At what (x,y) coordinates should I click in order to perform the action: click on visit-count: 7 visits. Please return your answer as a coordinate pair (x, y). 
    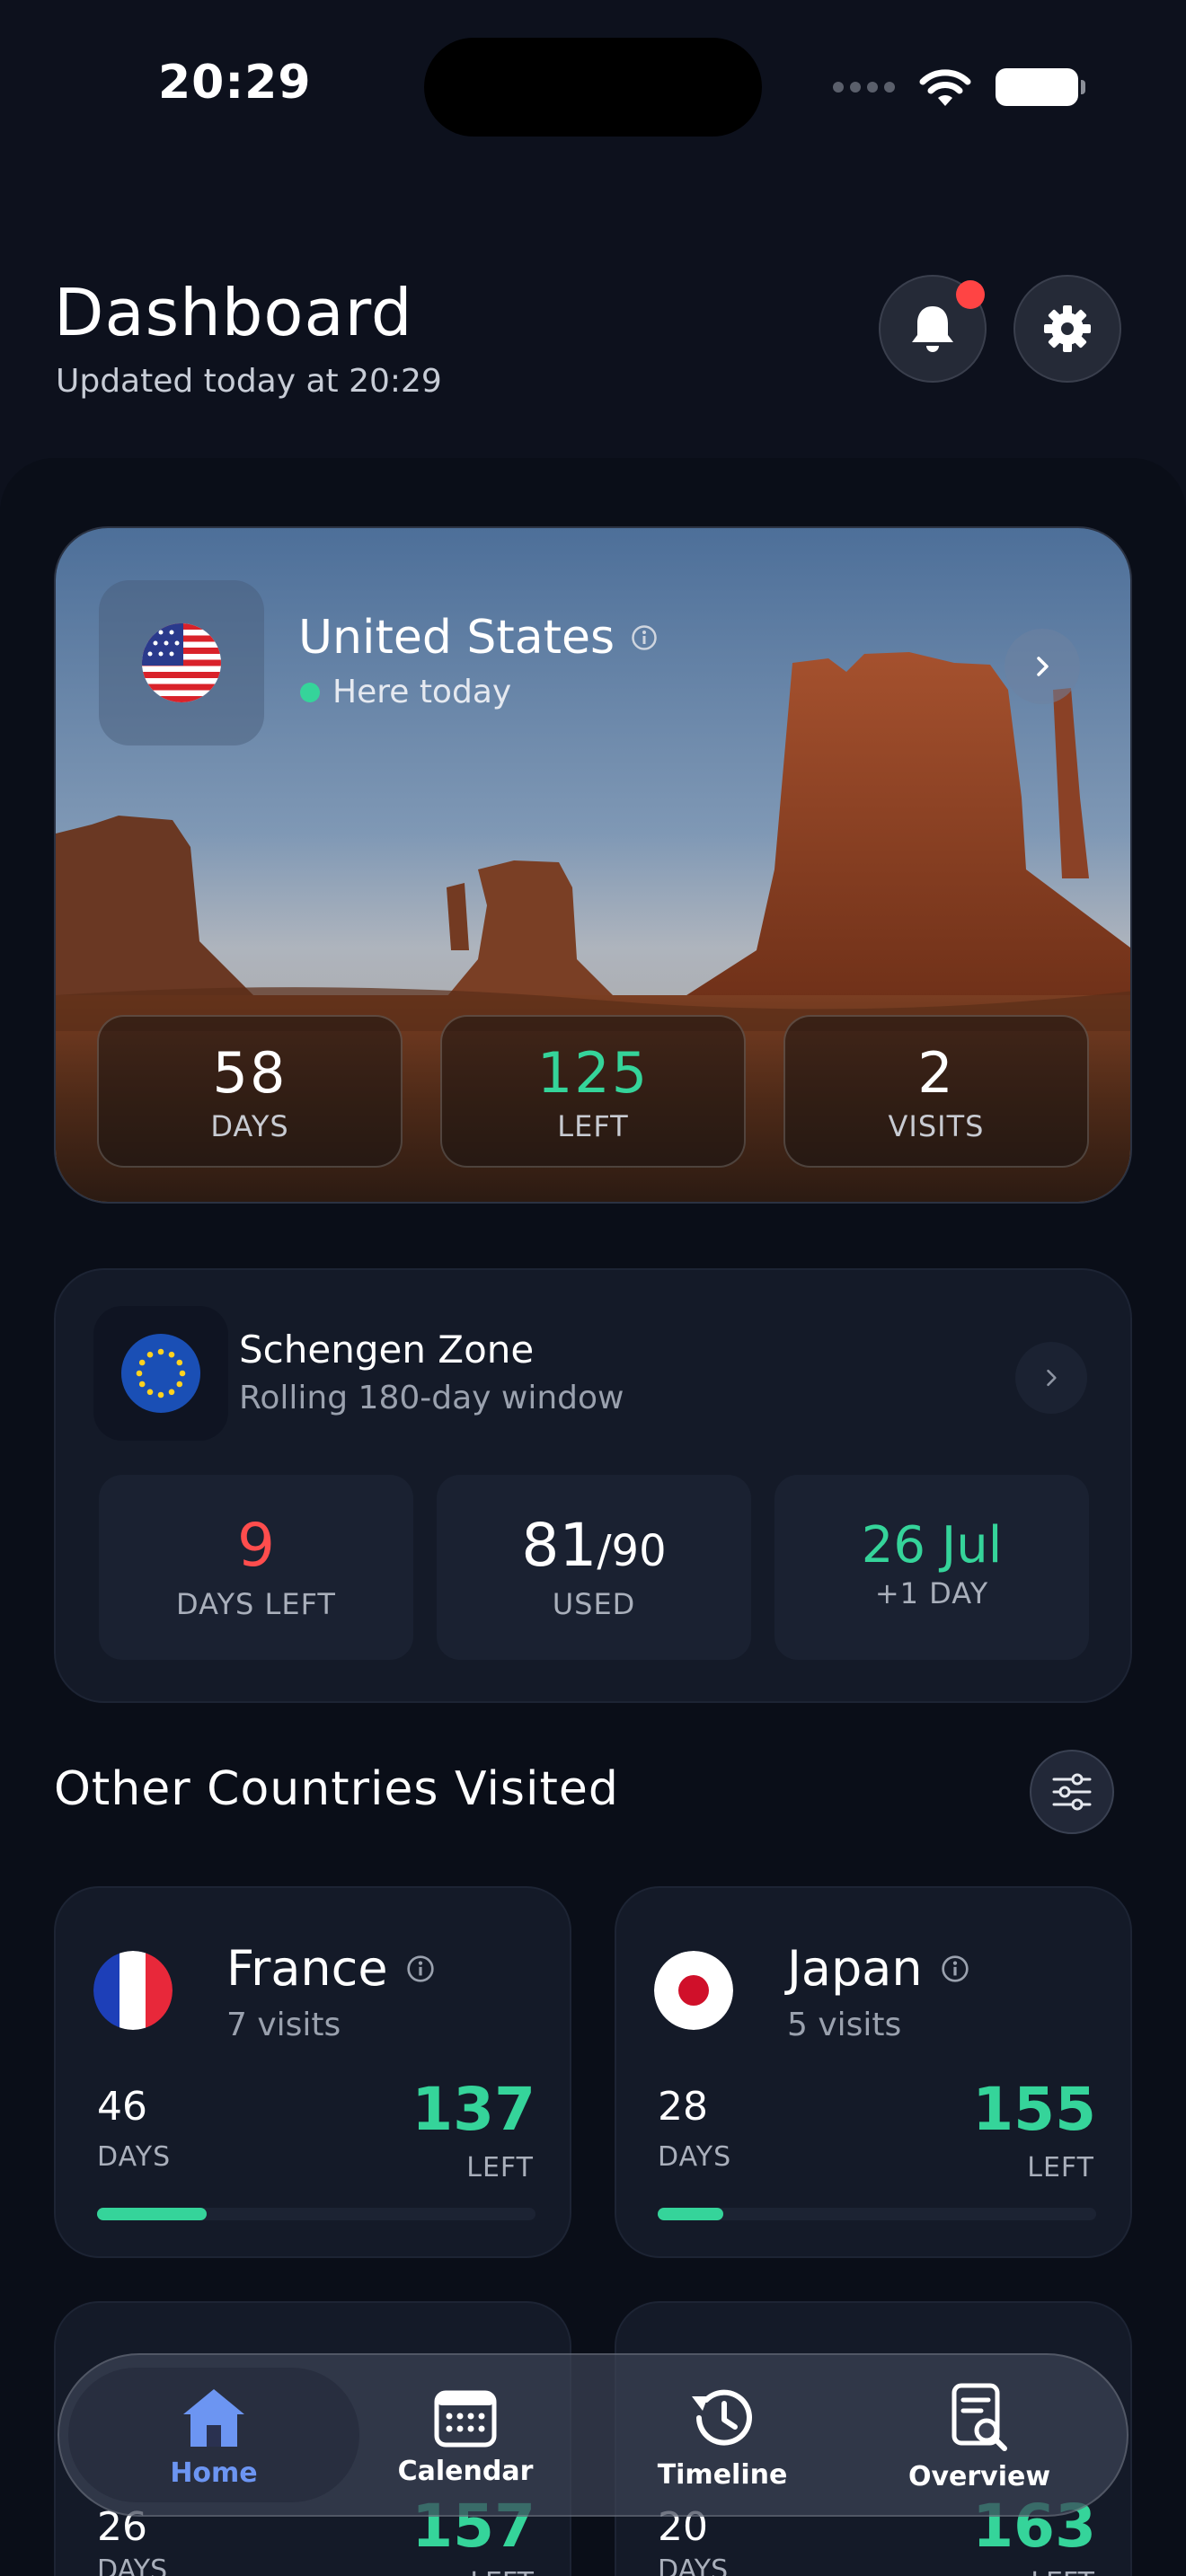
    Looking at the image, I should click on (283, 2025).